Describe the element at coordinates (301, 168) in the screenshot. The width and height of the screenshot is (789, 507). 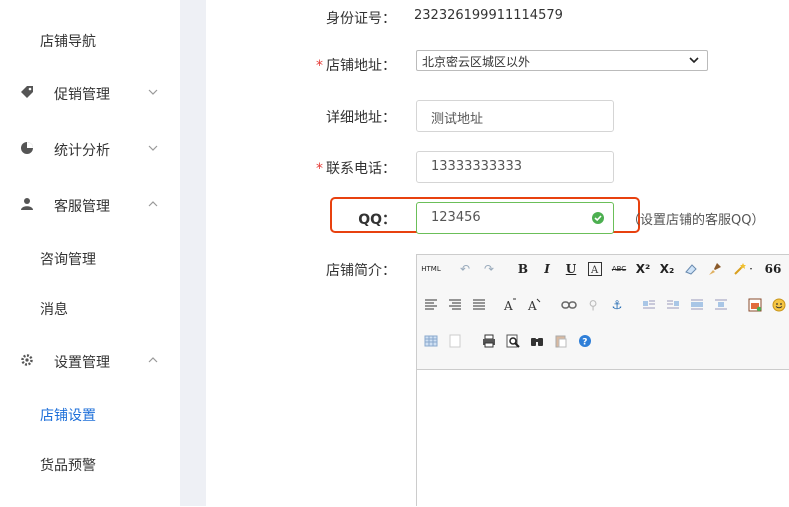
I see `phone-label: * 联系电话：` at that location.